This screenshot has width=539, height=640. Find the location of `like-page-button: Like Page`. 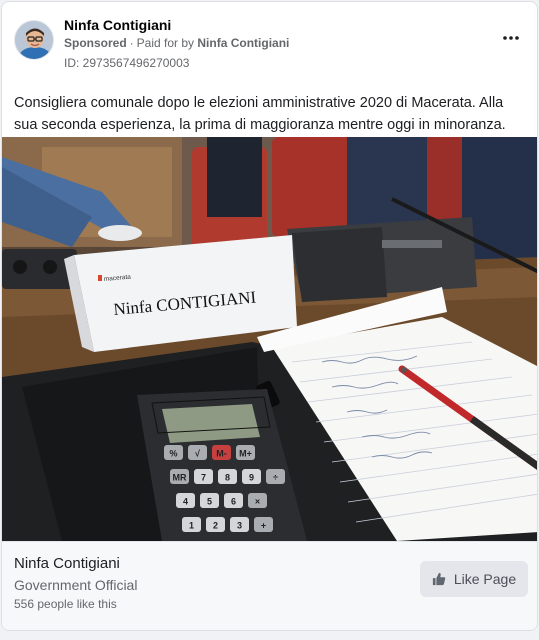

like-page-button: Like Page is located at coordinates (474, 579).